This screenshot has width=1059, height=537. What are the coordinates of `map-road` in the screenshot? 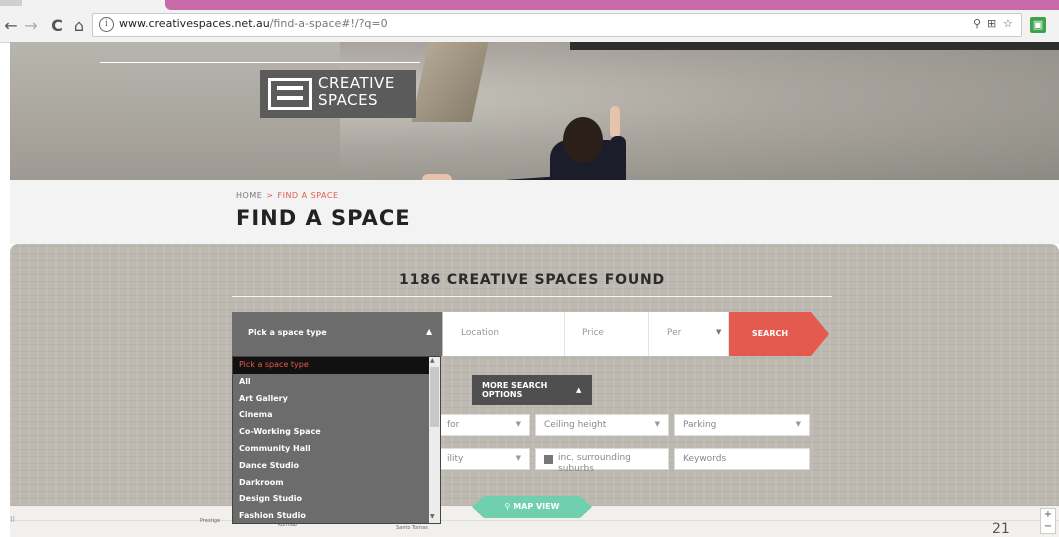 It's located at (534, 520).